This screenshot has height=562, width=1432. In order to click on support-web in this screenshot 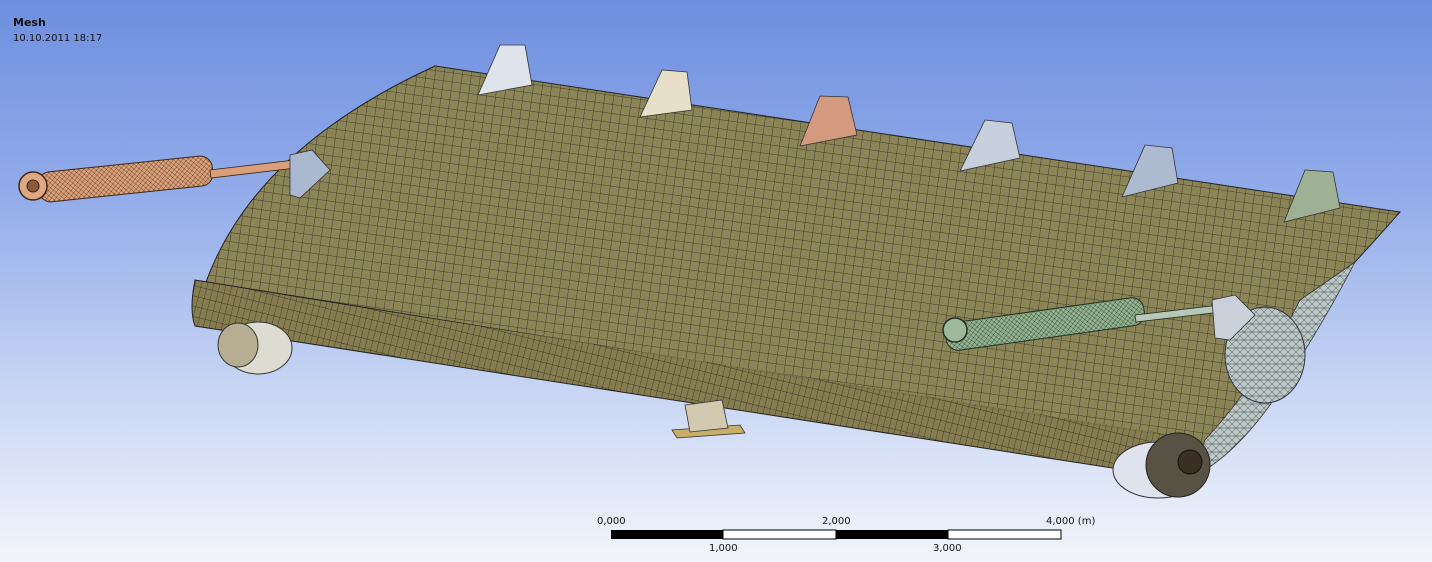, I will do `click(706, 416)`.